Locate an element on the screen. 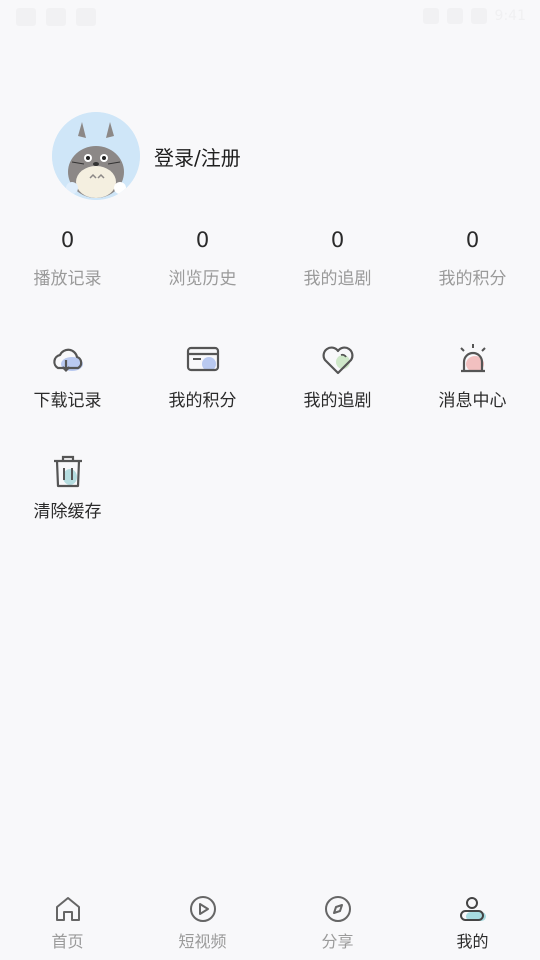 The height and width of the screenshot is (960, 540). compass-icon is located at coordinates (337, 909).